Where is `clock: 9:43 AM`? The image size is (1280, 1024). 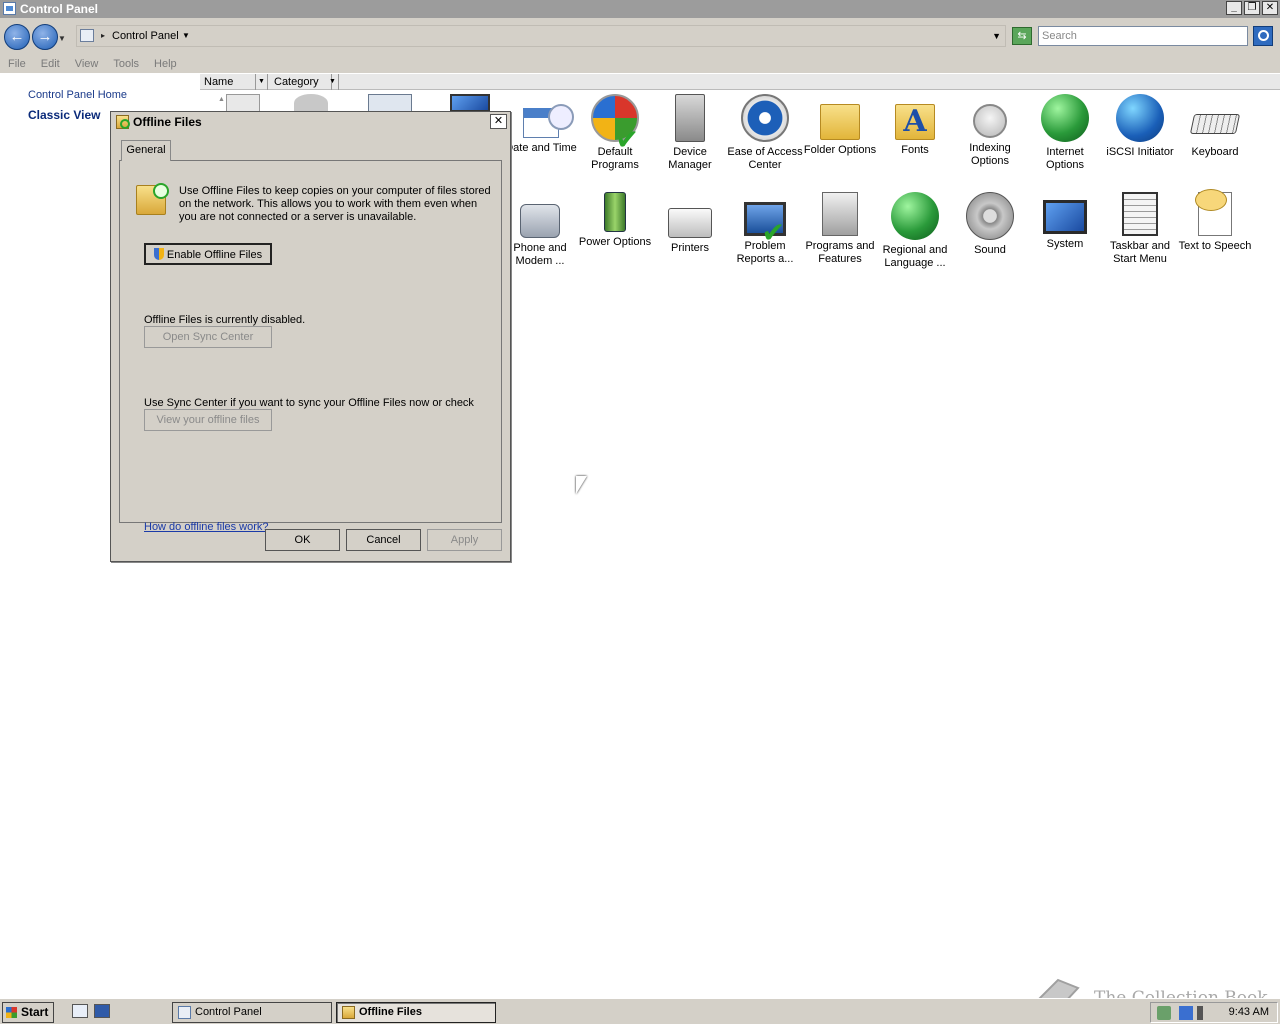 clock: 9:43 AM is located at coordinates (1249, 1012).